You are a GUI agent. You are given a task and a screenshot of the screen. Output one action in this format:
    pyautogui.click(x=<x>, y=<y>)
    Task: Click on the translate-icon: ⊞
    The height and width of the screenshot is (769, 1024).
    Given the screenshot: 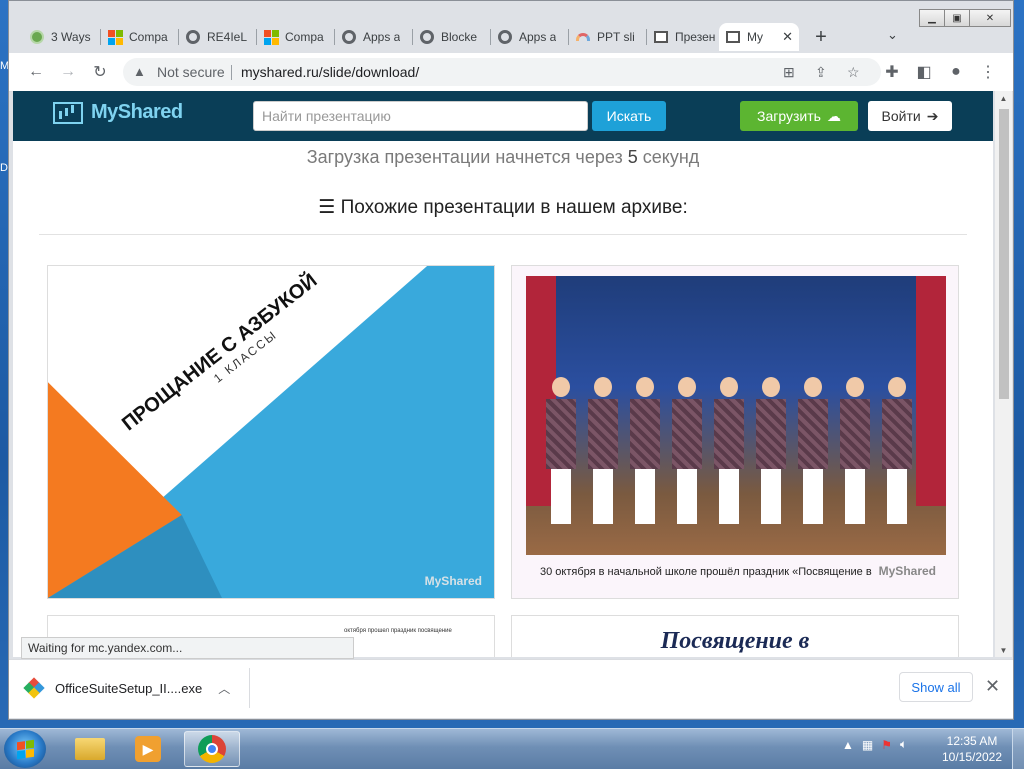 What is the action you would take?
    pyautogui.click(x=789, y=72)
    